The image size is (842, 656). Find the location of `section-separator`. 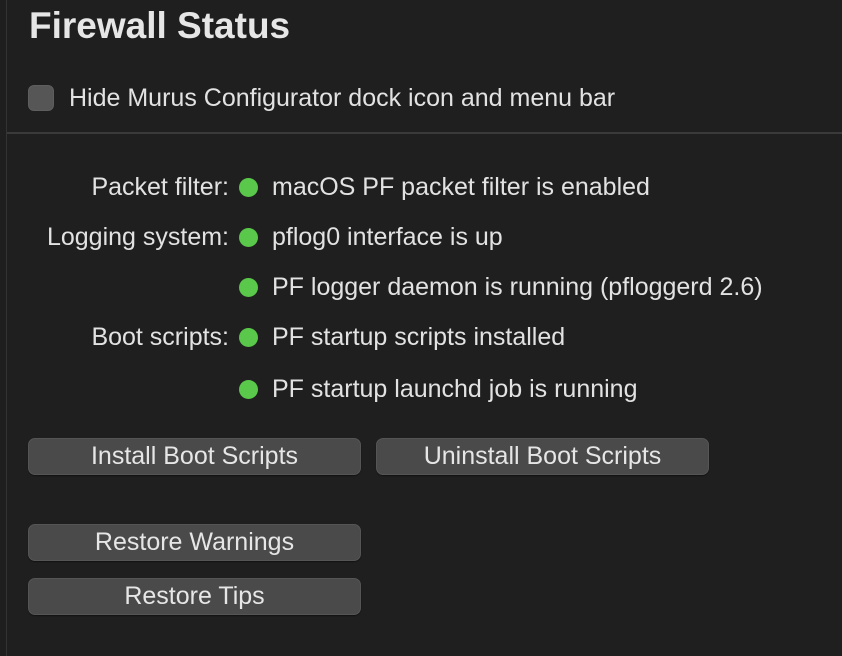

section-separator is located at coordinates (424, 133).